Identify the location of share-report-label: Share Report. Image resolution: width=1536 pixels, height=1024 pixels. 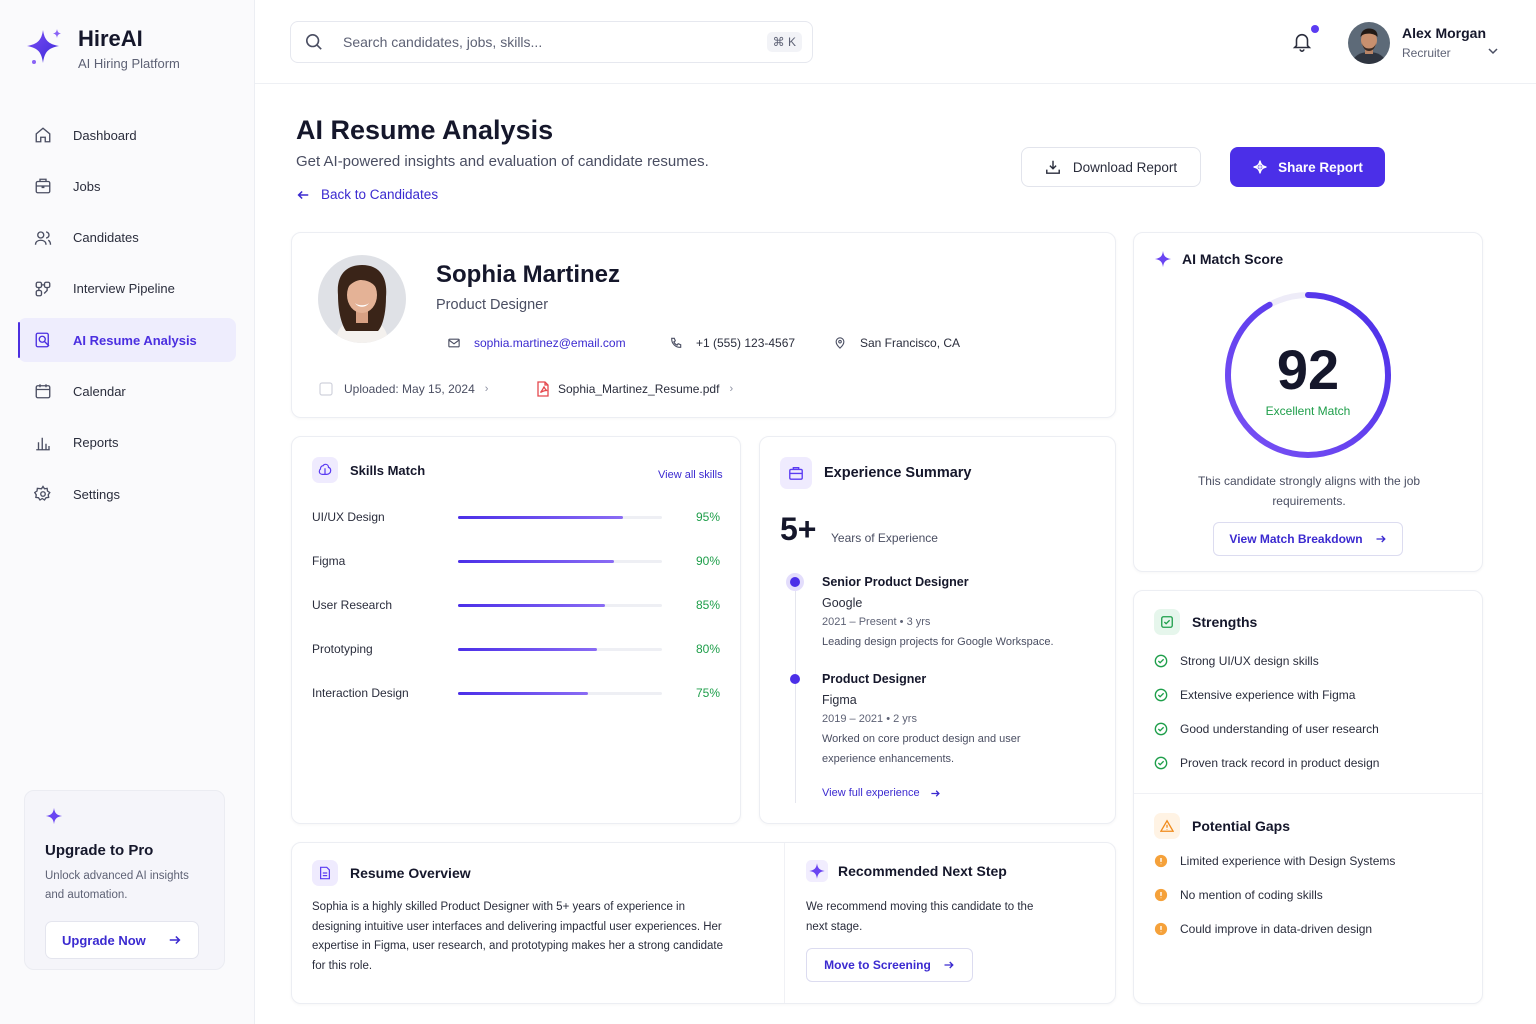
(1320, 167).